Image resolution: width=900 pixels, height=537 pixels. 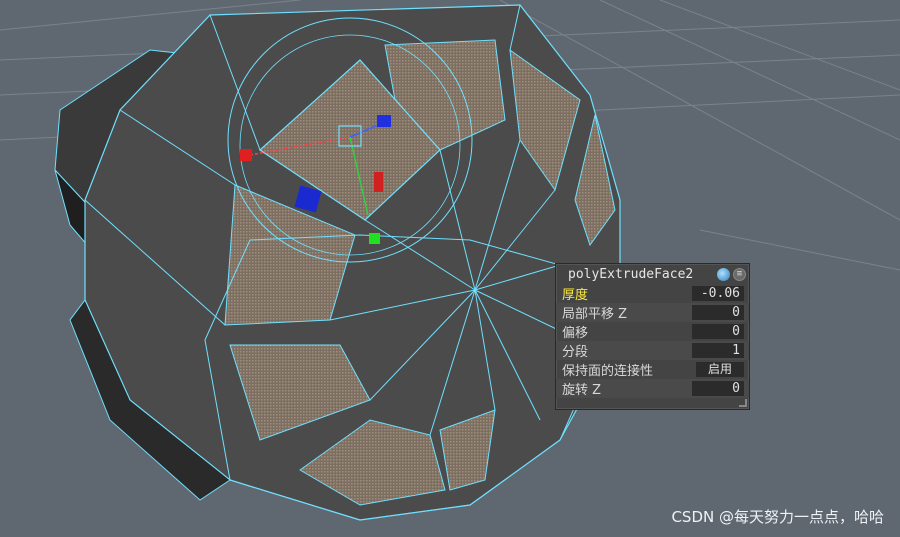 What do you see at coordinates (652, 331) in the screenshot?
I see `attr-row-offset: 偏移 0` at bounding box center [652, 331].